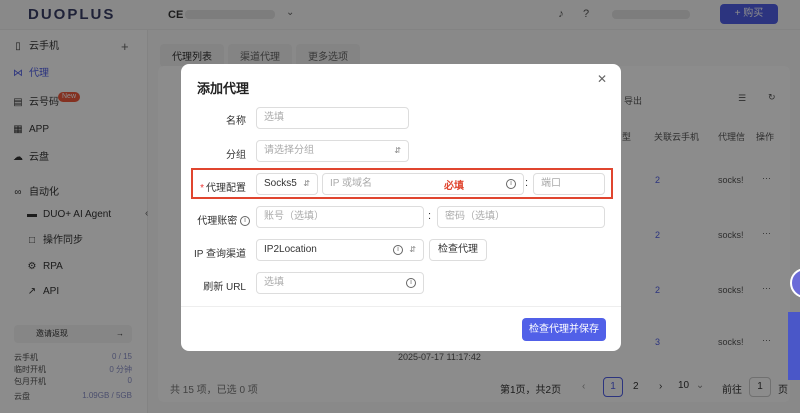 The image size is (800, 413). I want to click on group-placeholder: 请选择分组, so click(289, 150).